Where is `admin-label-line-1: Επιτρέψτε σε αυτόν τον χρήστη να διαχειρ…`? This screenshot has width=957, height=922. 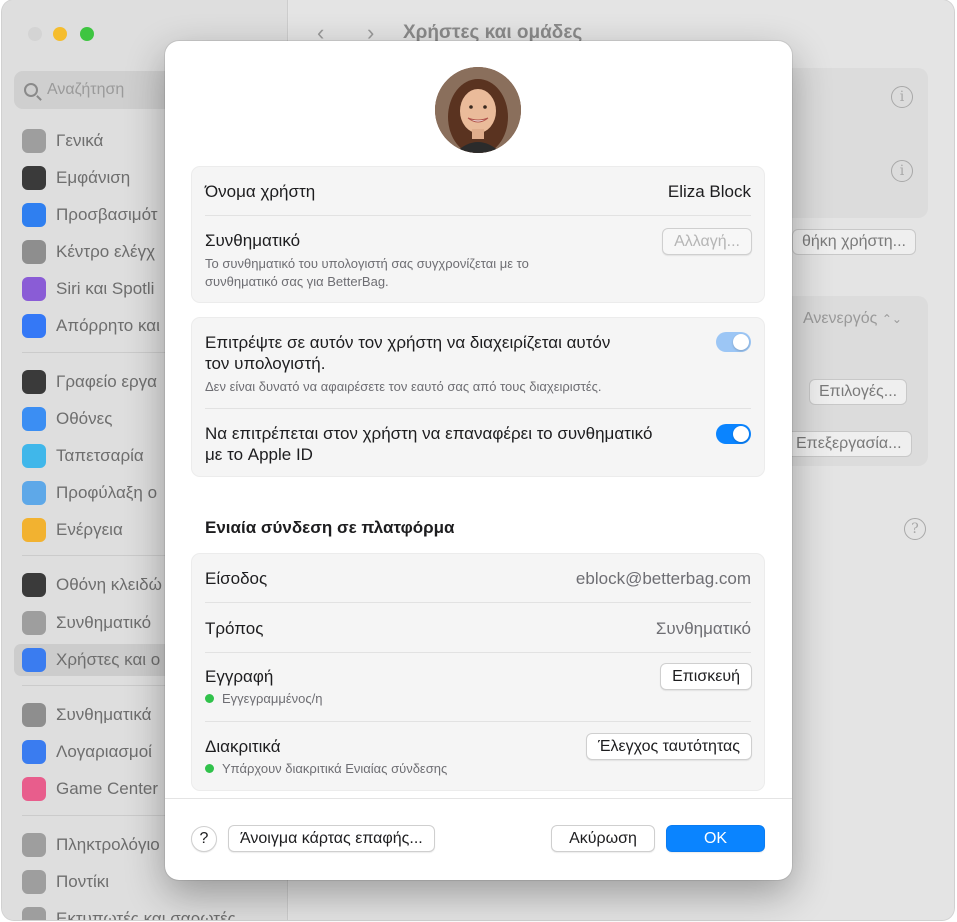 admin-label-line-1: Επιτρέψτε σε αυτόν τον χρήστη να διαχειρ… is located at coordinates (408, 342).